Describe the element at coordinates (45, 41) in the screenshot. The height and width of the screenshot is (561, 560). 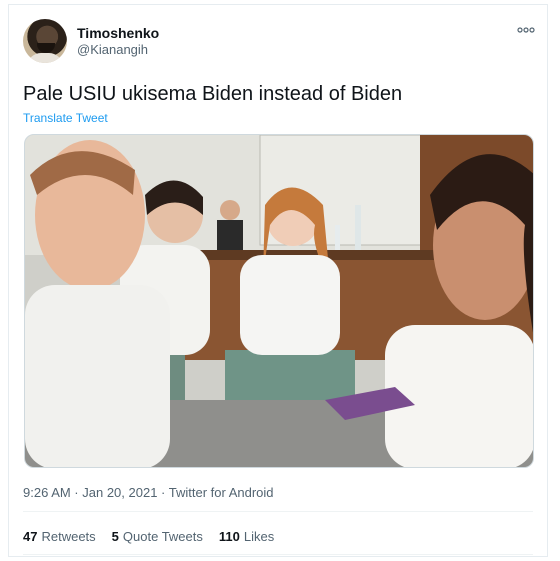
I see `avatar` at that location.